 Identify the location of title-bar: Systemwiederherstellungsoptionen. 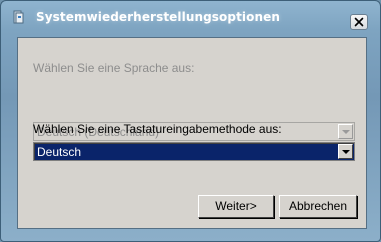
(190, 16).